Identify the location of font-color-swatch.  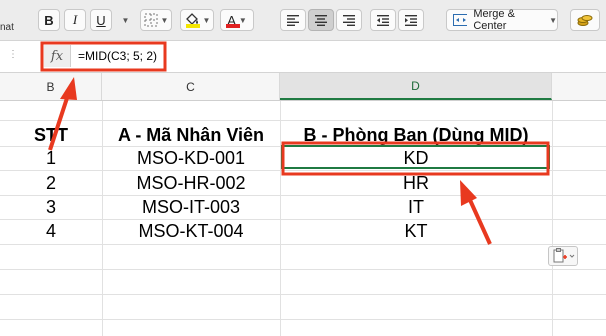
(233, 26).